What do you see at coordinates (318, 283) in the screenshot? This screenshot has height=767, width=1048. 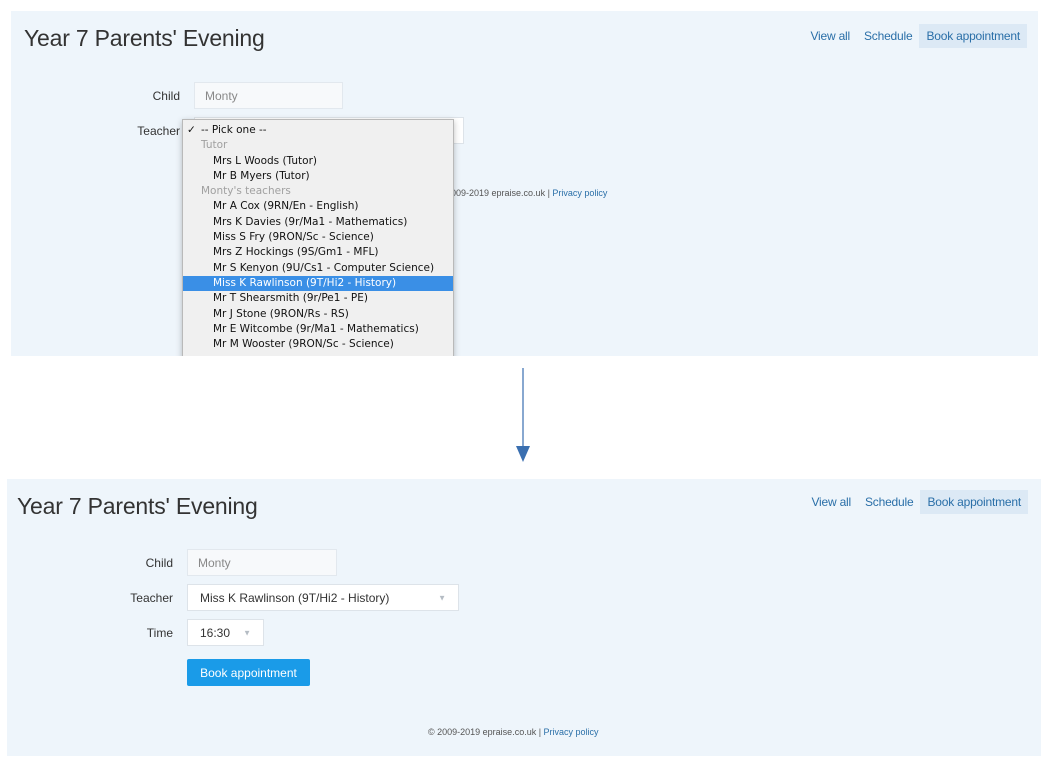 I see `dropdown-option-selected: Miss K Rawlinson (9T/Hi2 - History)` at bounding box center [318, 283].